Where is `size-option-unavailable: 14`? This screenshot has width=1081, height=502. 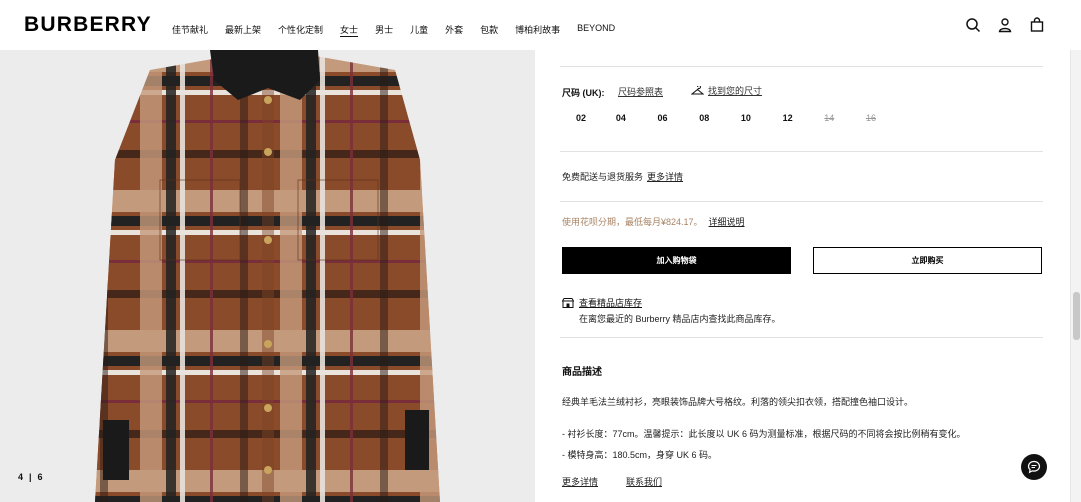 size-option-unavailable: 14 is located at coordinates (829, 118).